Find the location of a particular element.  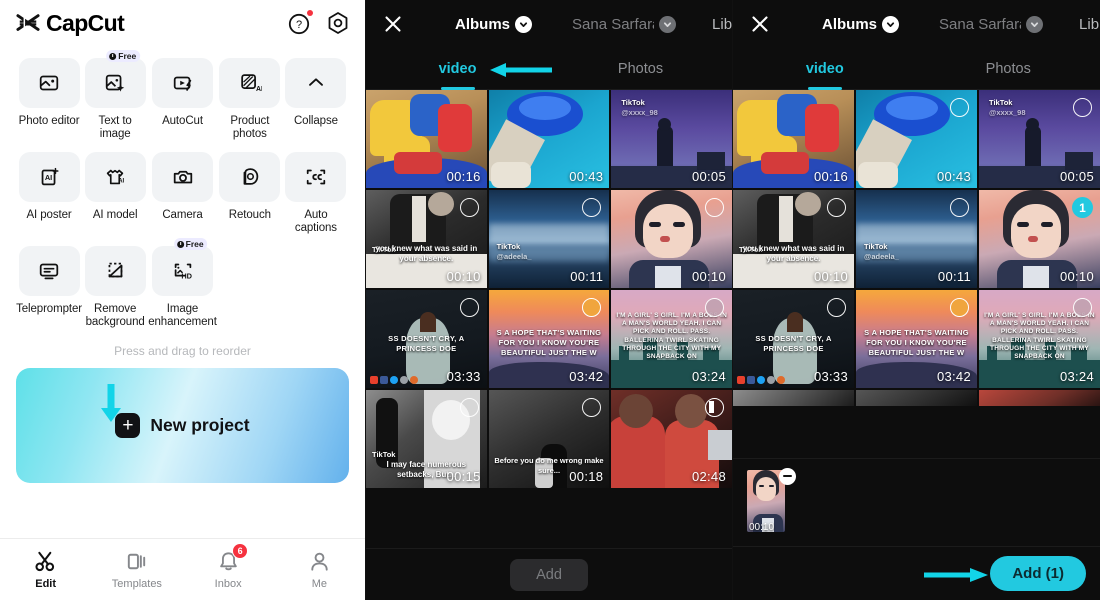

tool-camera: Camera is located at coordinates (182, 189).